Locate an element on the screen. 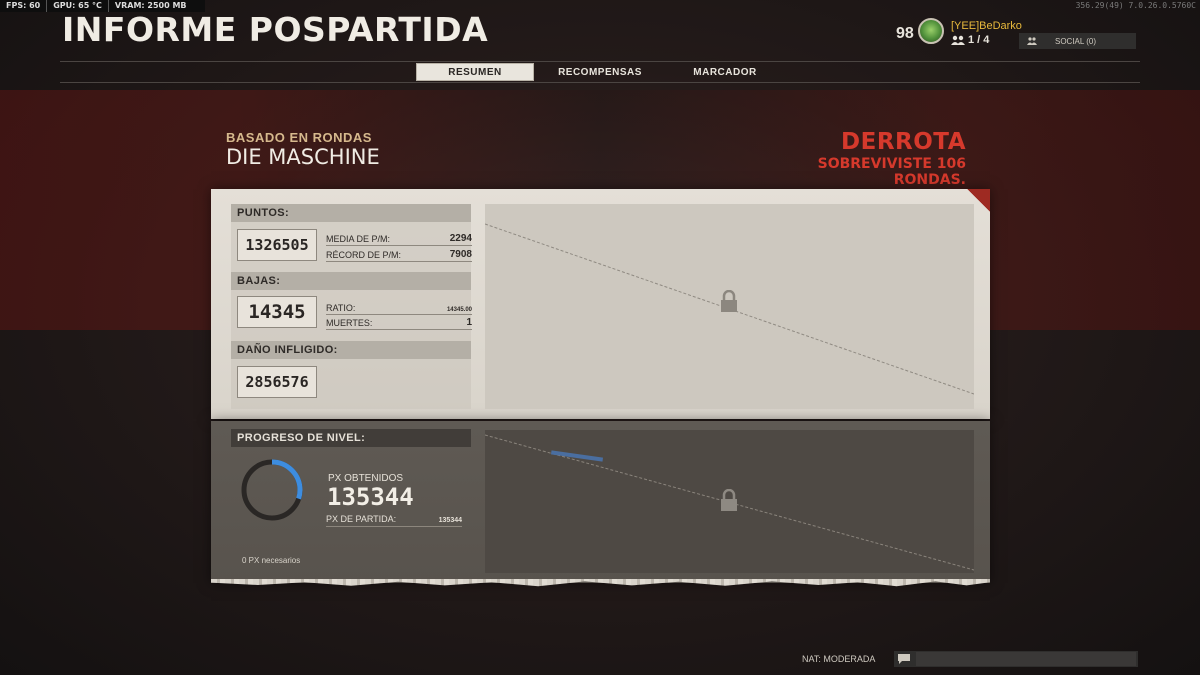 The image size is (1200, 675). match-xp-row: PX DE PARTIDA: 135344 is located at coordinates (394, 519).